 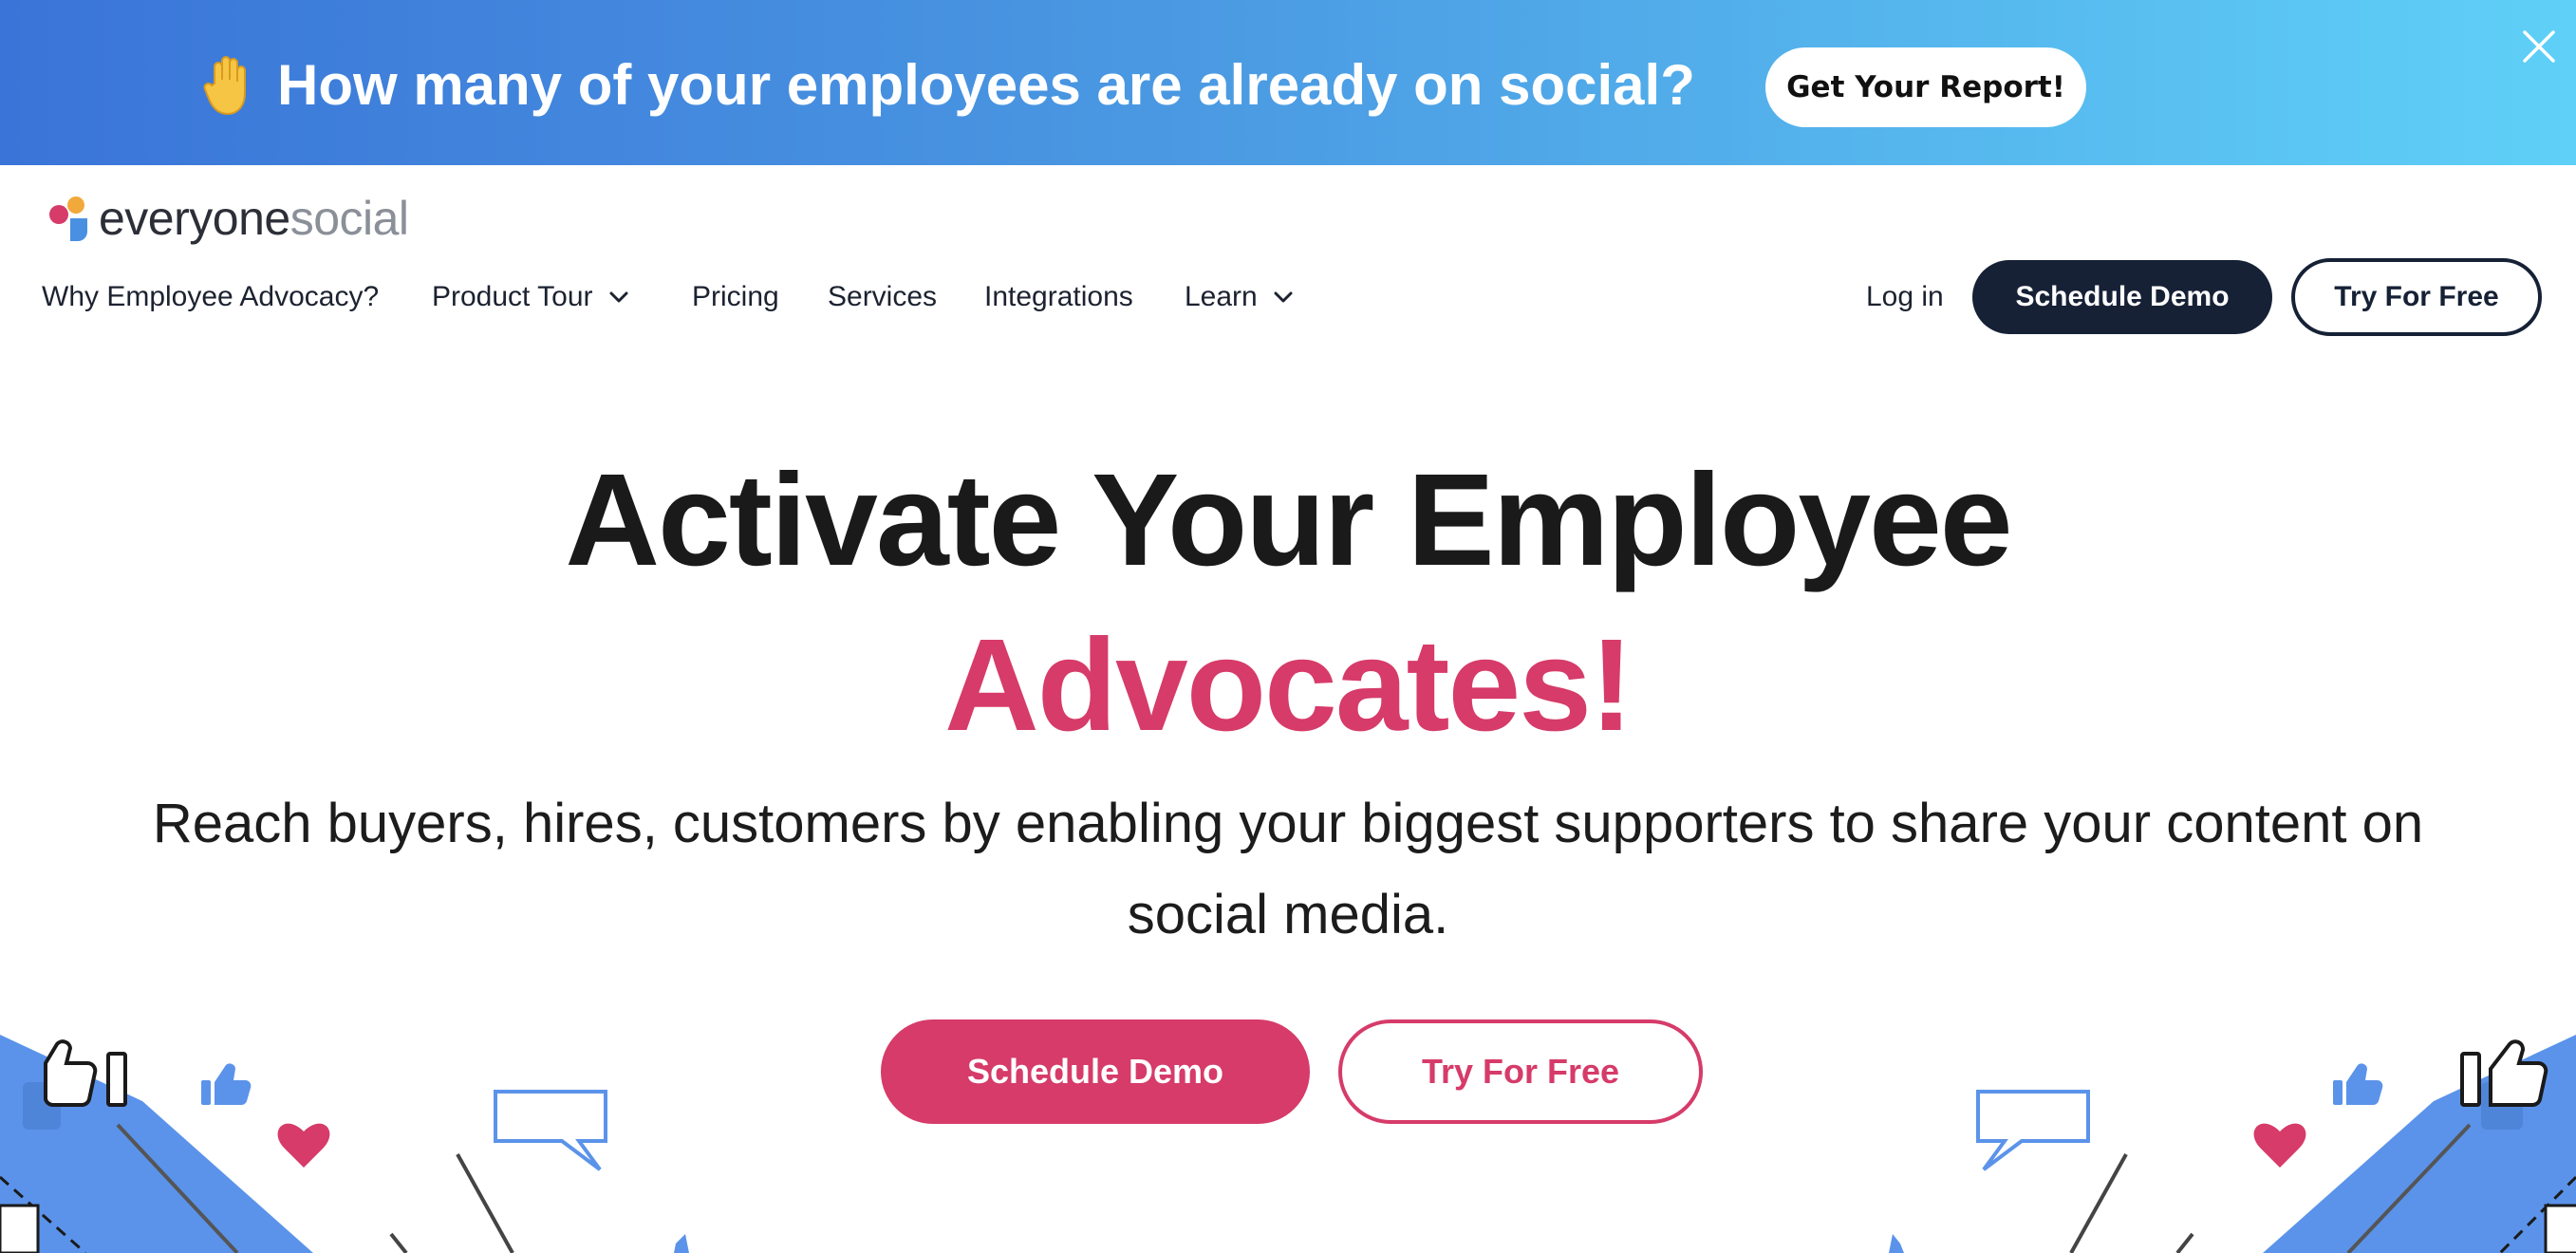 I want to click on nav-why-employee-advocacy: Why Employee Advocacy?, so click(x=210, y=297).